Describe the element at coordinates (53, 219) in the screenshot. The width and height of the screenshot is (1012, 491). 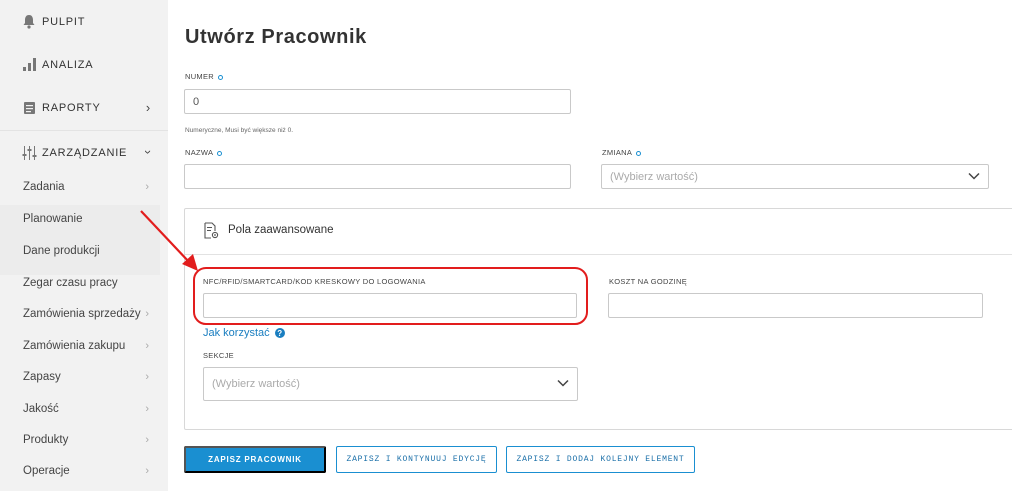
I see `sidebar-item-label: Planowanie` at that location.